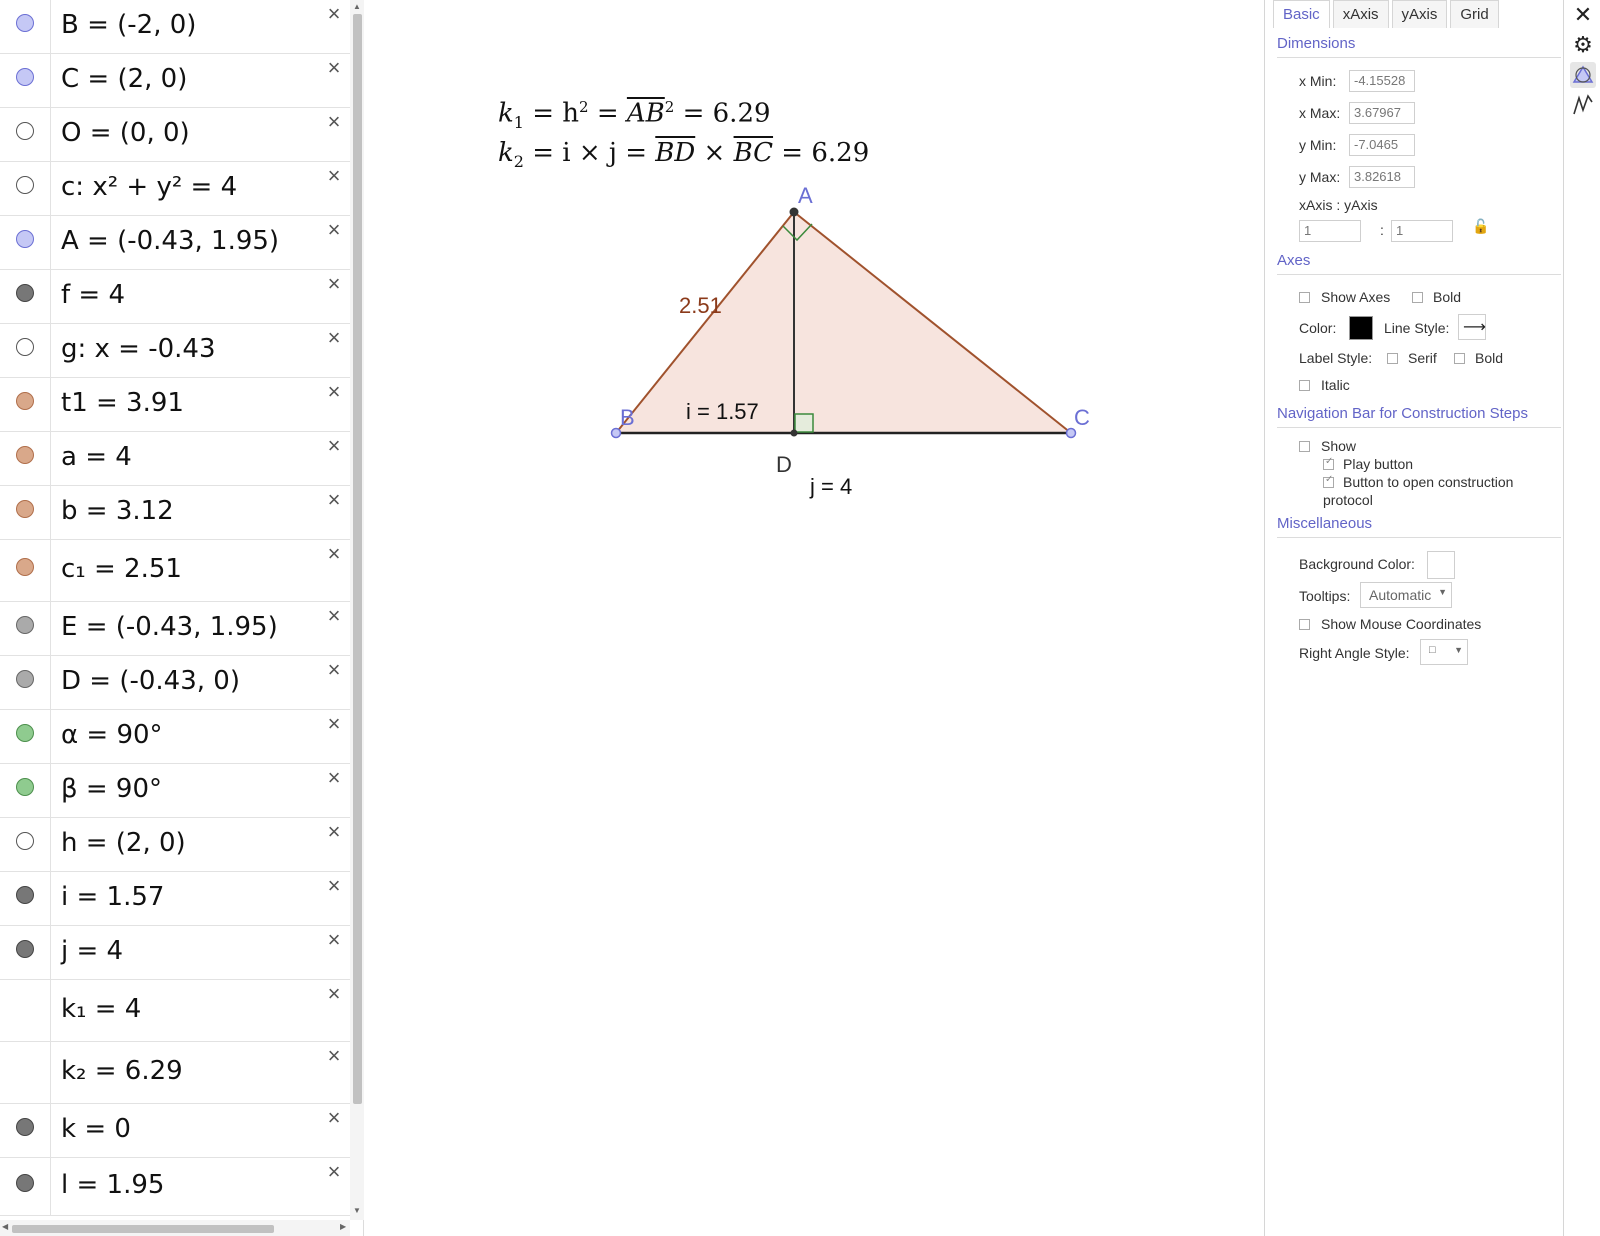  What do you see at coordinates (92, 951) in the screenshot?
I see `algebra-expression: j = 4` at bounding box center [92, 951].